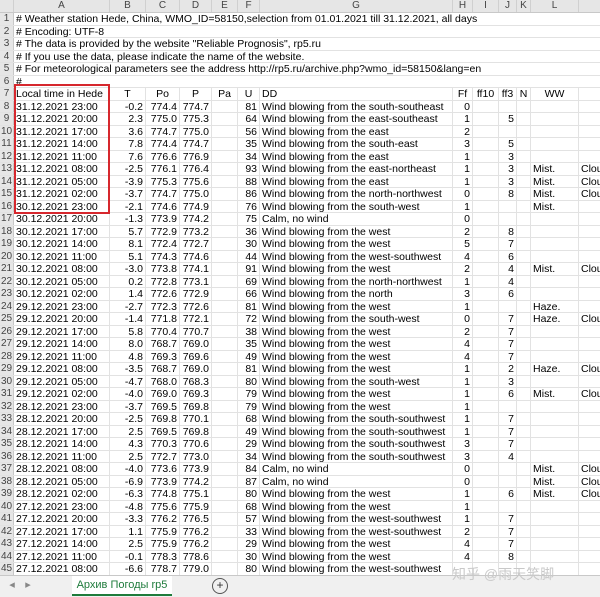 This screenshot has height=597, width=600. What do you see at coordinates (249, 194) in the screenshot?
I see `cell: 86` at bounding box center [249, 194].